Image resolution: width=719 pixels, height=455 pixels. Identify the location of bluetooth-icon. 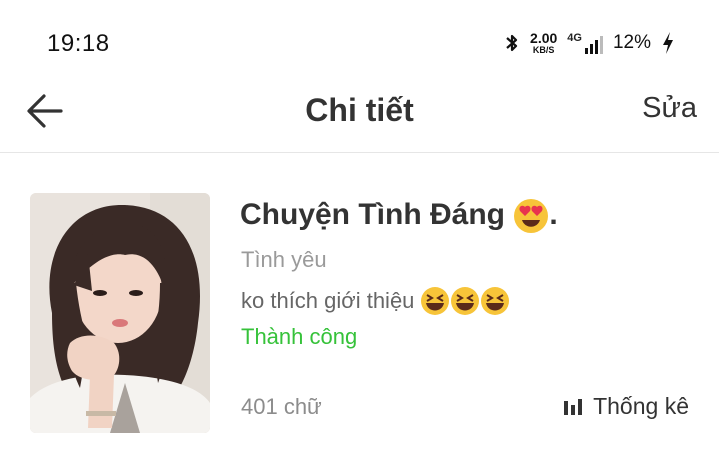
(512, 43).